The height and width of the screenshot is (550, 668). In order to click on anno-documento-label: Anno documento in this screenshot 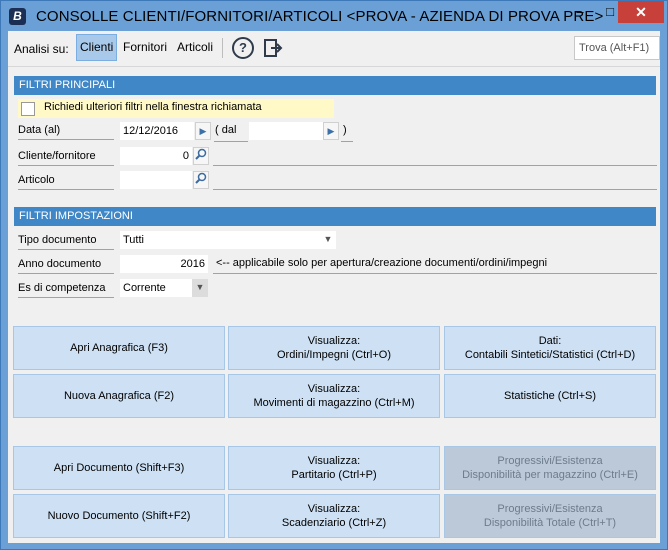, I will do `click(66, 265)`.